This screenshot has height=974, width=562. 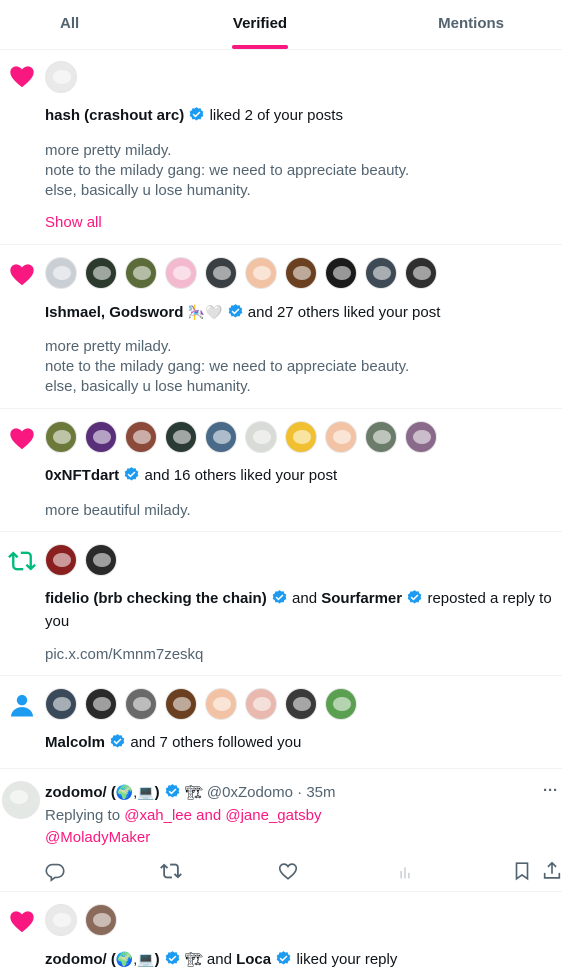 I want to click on notification-text: Malcolm and 7 others followed you, so click(x=298, y=743).